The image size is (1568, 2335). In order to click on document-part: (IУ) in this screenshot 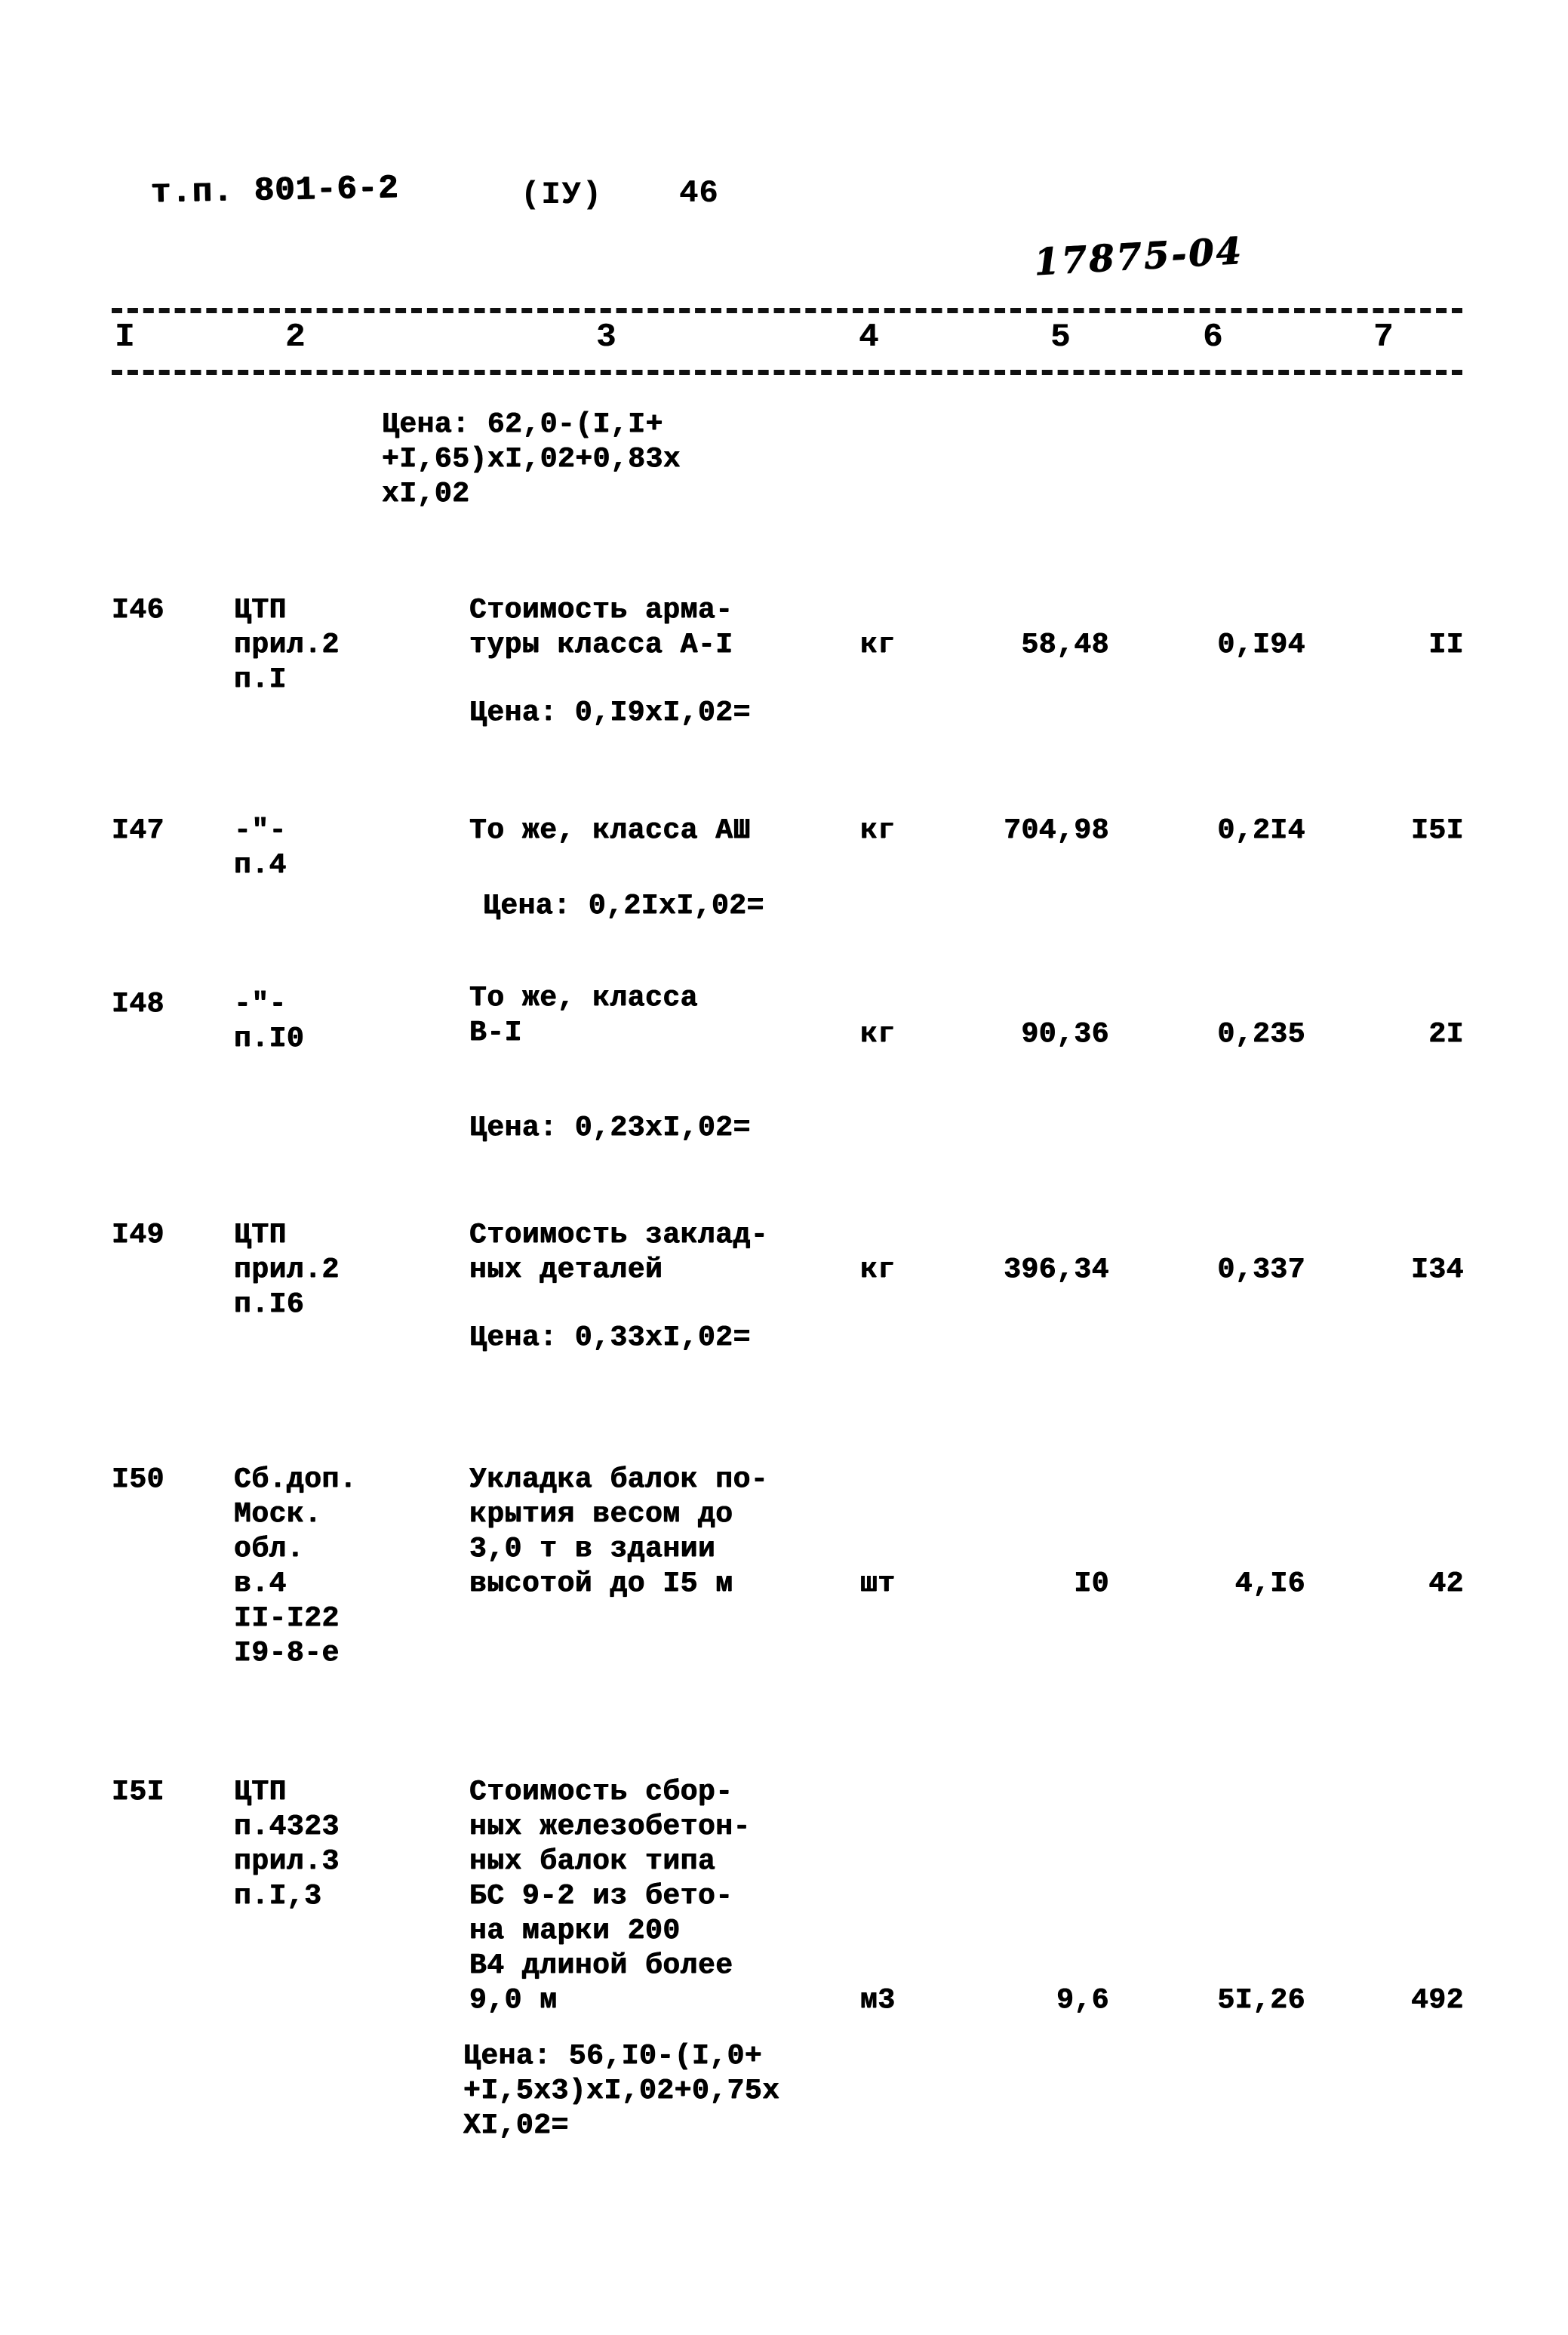, I will do `click(562, 195)`.